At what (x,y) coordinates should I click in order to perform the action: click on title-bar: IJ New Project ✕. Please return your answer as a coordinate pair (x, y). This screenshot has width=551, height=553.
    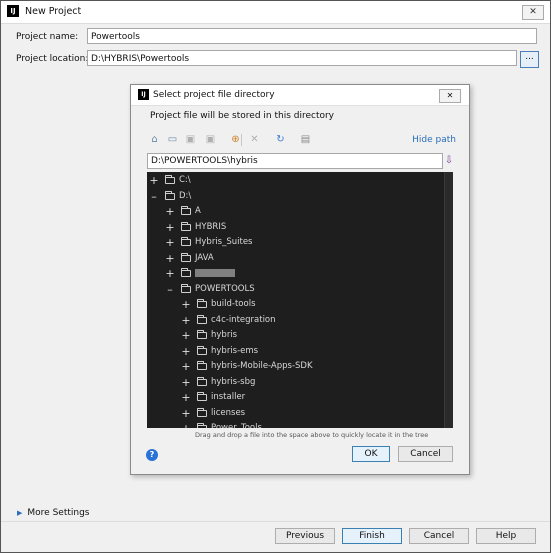
    Looking at the image, I should click on (275, 12).